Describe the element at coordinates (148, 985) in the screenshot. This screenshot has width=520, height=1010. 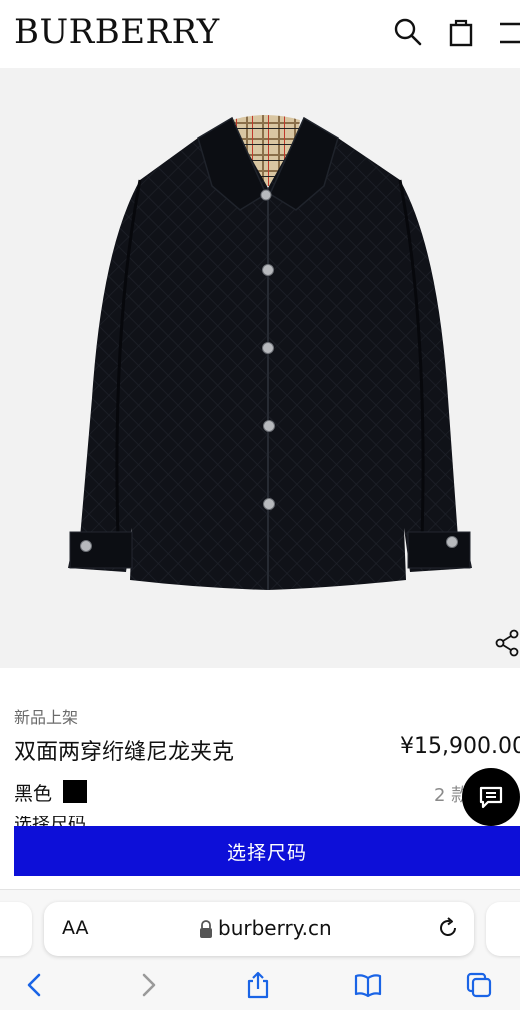
I see `forward-icon` at that location.